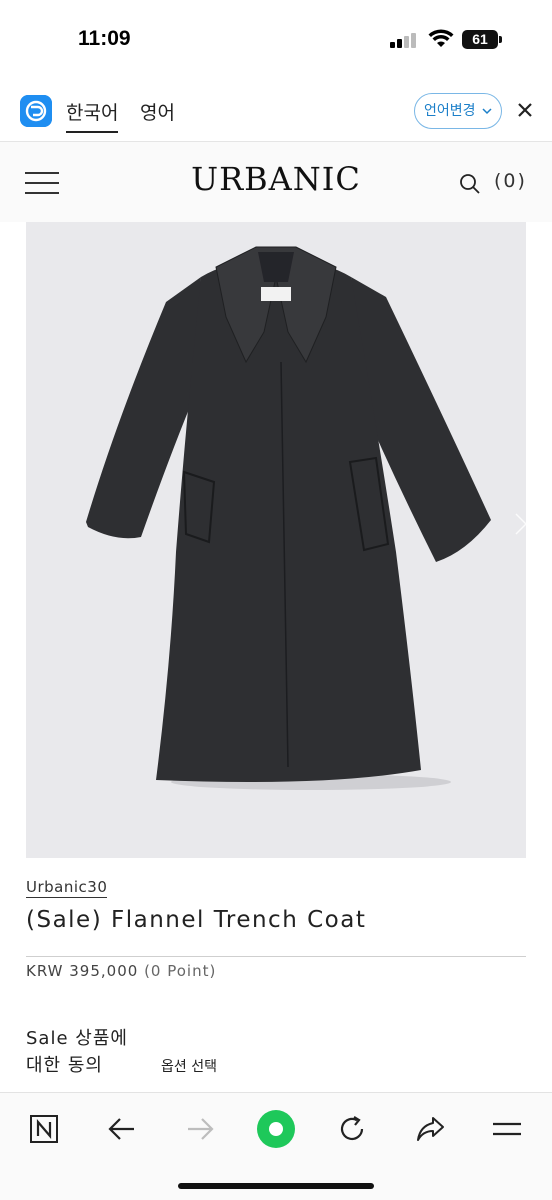 The width and height of the screenshot is (552, 1200). What do you see at coordinates (64, 1065) in the screenshot?
I see `sale-consent-line2: 대한 동의` at bounding box center [64, 1065].